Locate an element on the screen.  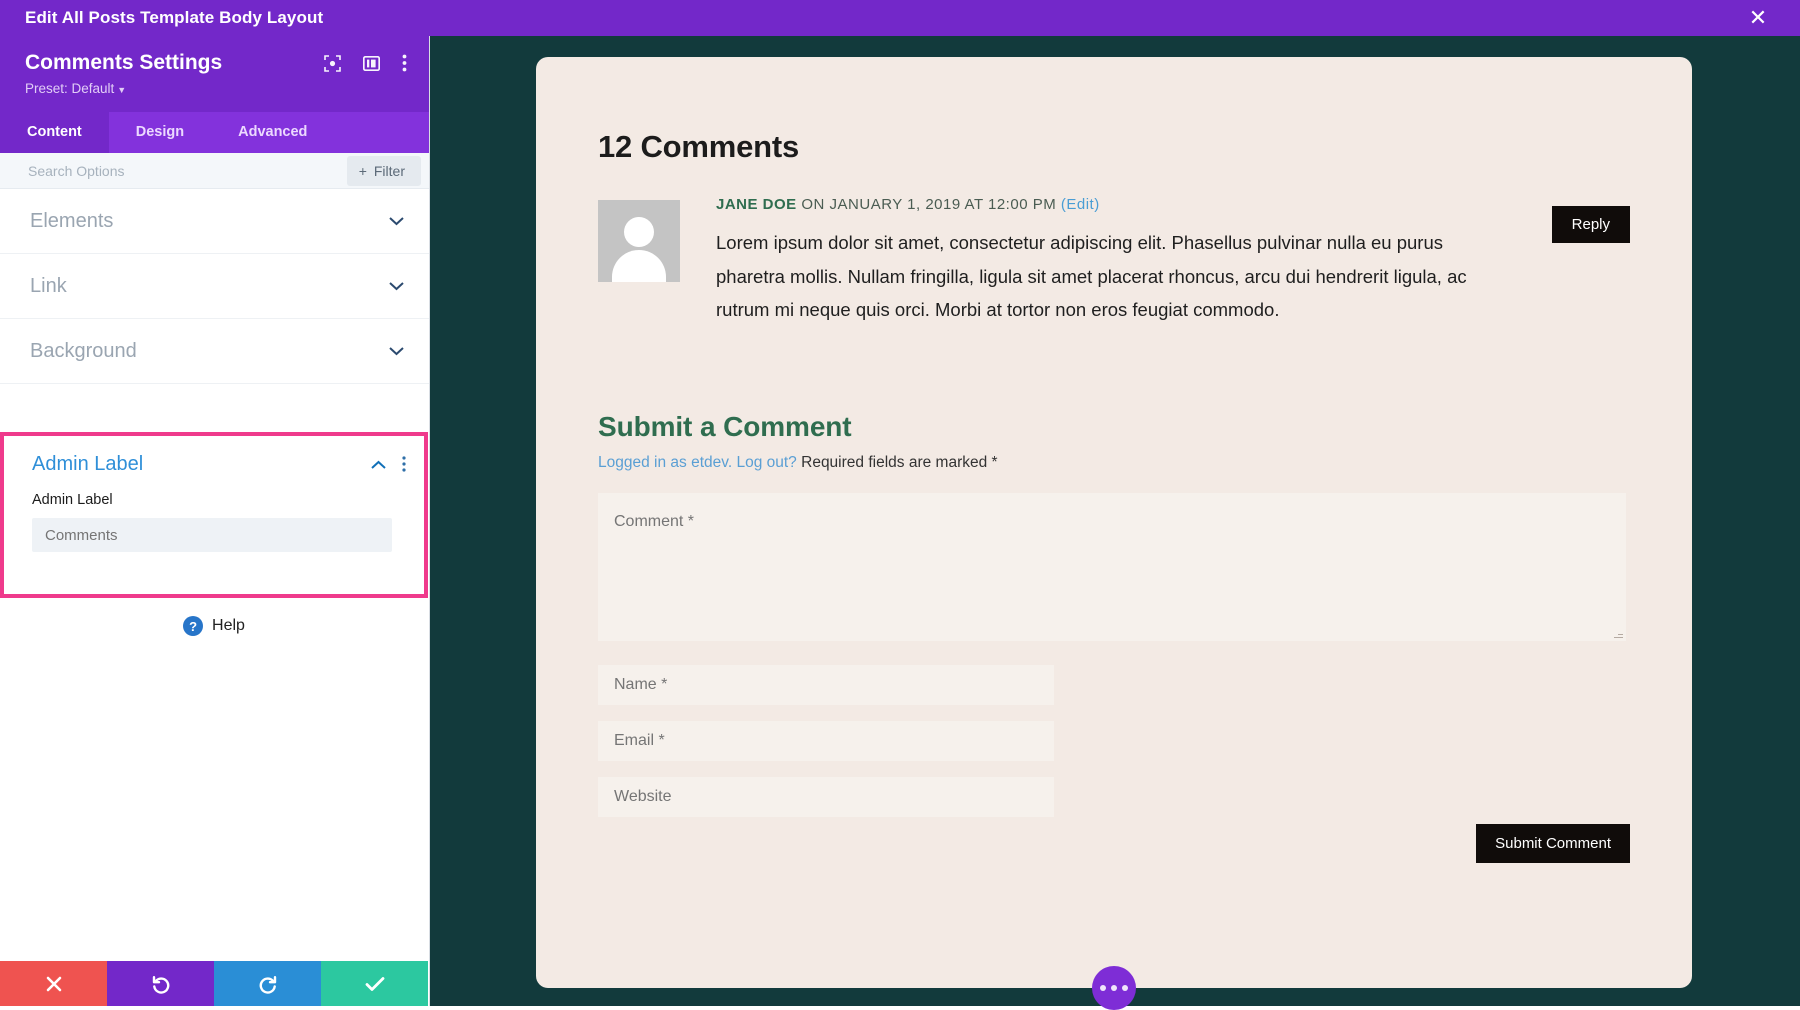
search-options-row: Search Options + Filter is located at coordinates (214, 171).